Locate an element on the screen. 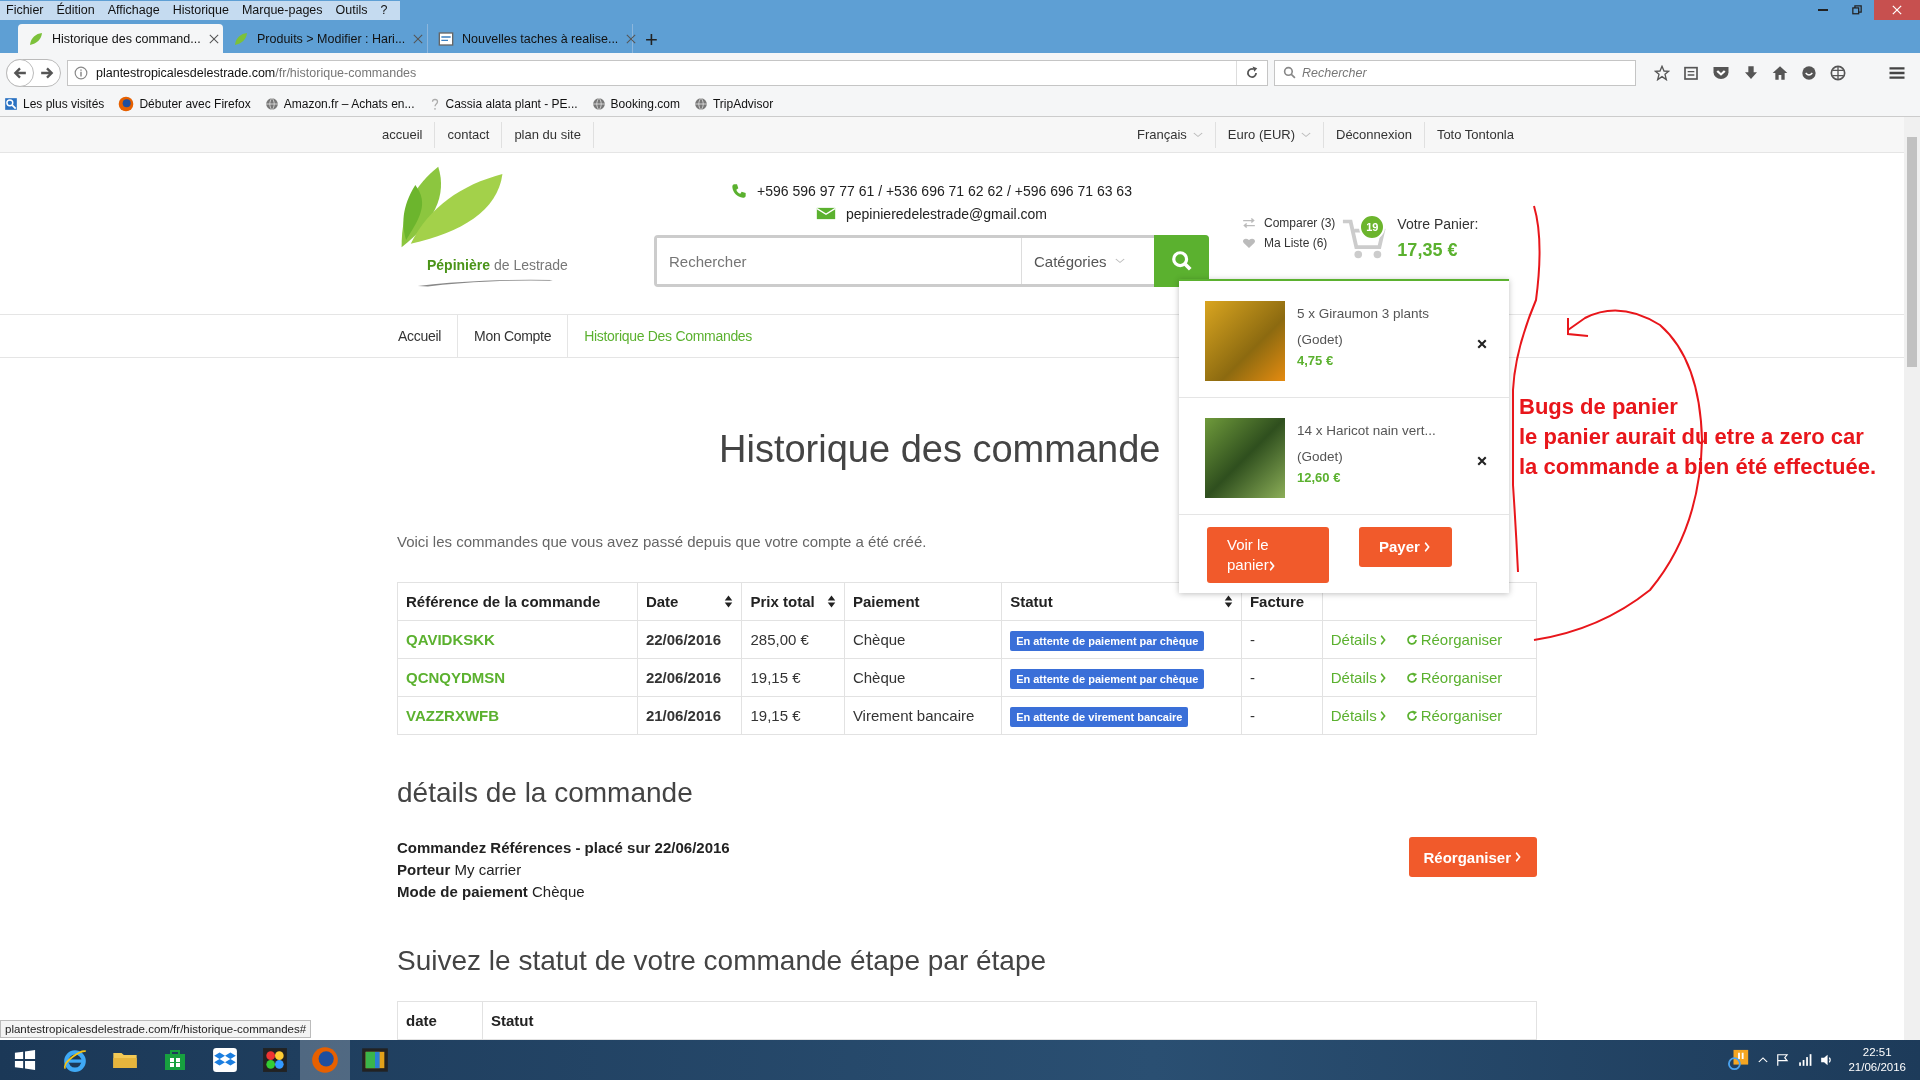 The width and height of the screenshot is (1920, 1080). pocket-icon is located at coordinates (1721, 72).